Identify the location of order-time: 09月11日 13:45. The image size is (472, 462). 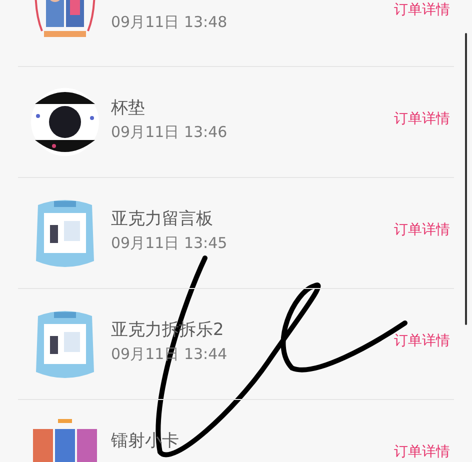
(169, 243).